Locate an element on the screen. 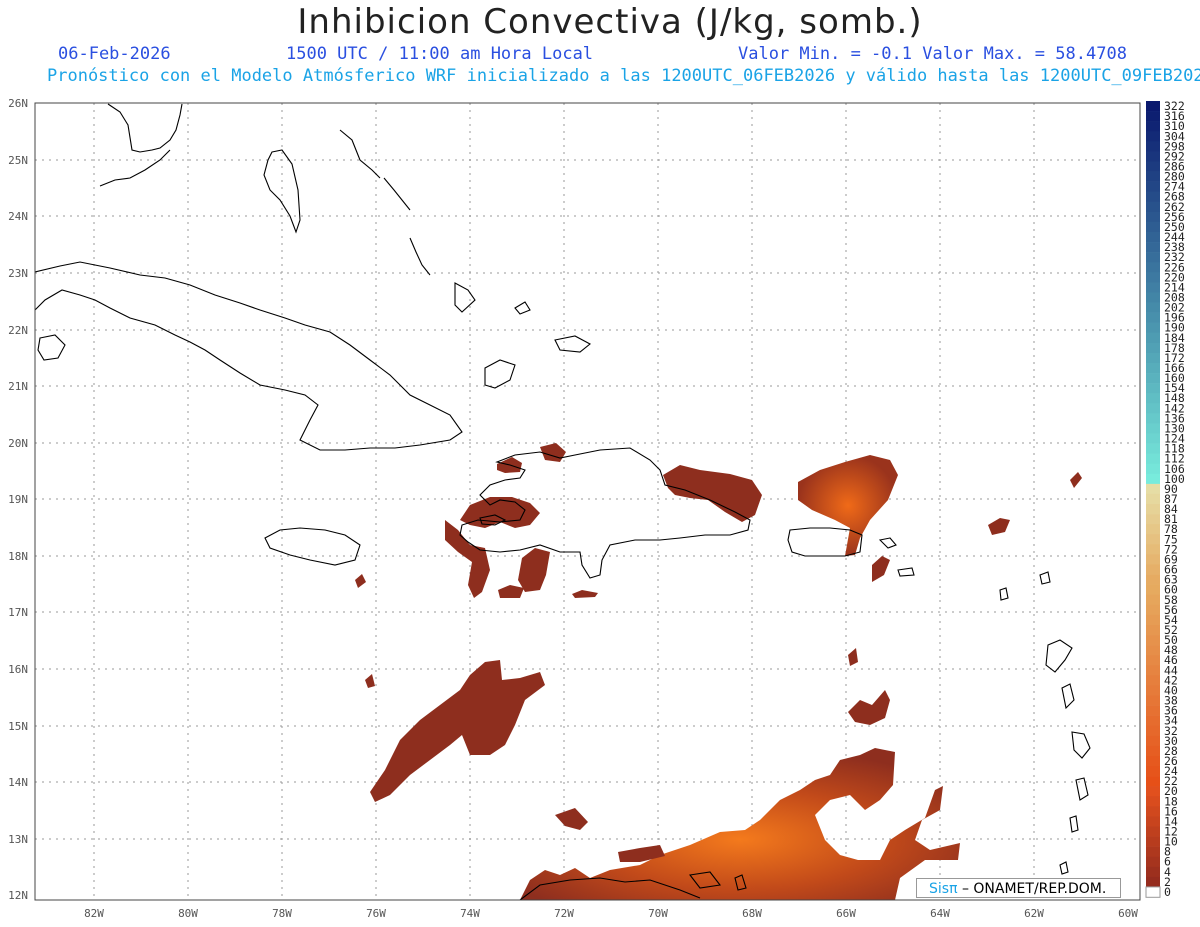 The width and height of the screenshot is (1200, 927). coast-acklins is located at coordinates (465, 297).